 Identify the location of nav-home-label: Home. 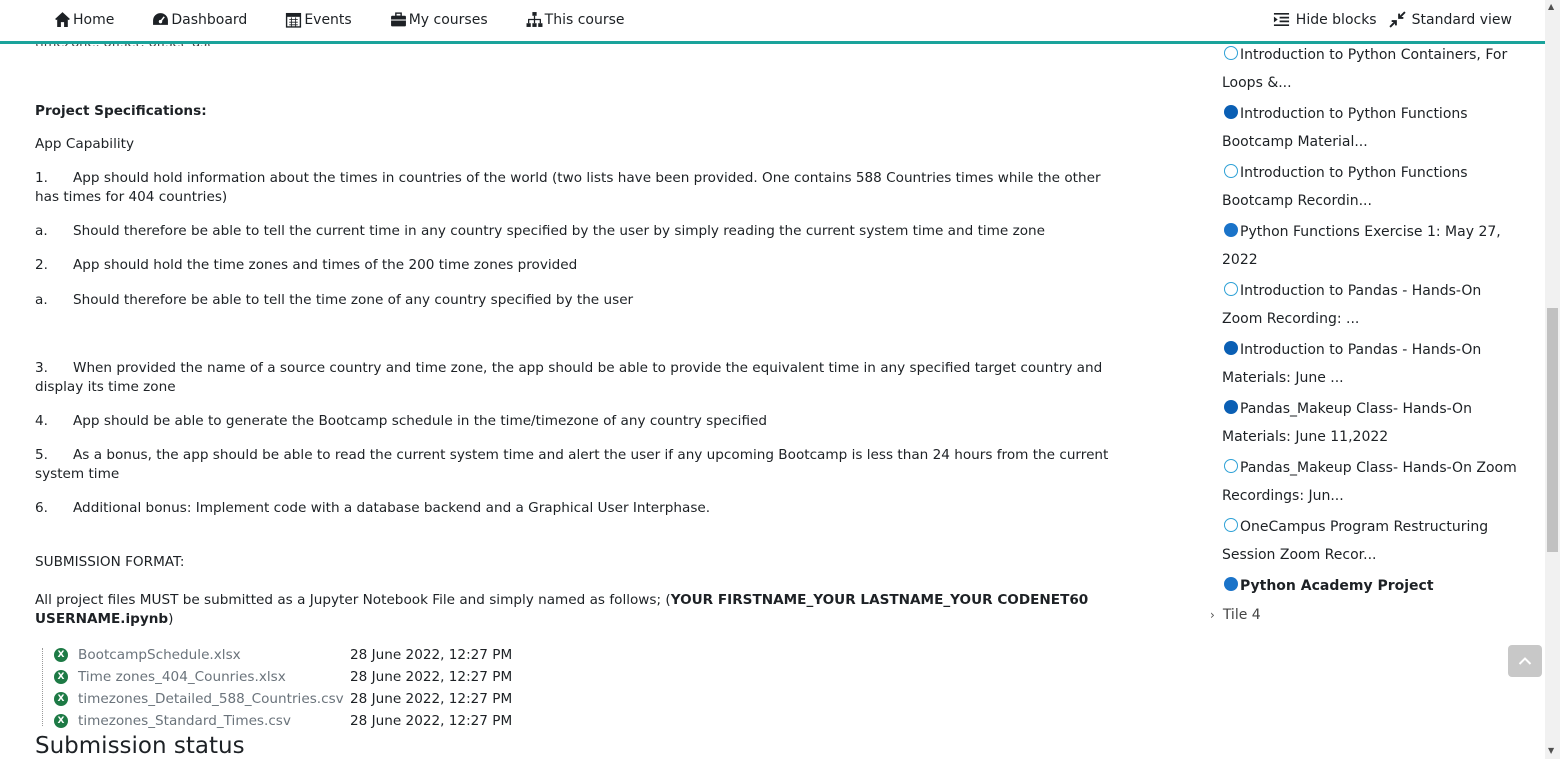
(94, 19).